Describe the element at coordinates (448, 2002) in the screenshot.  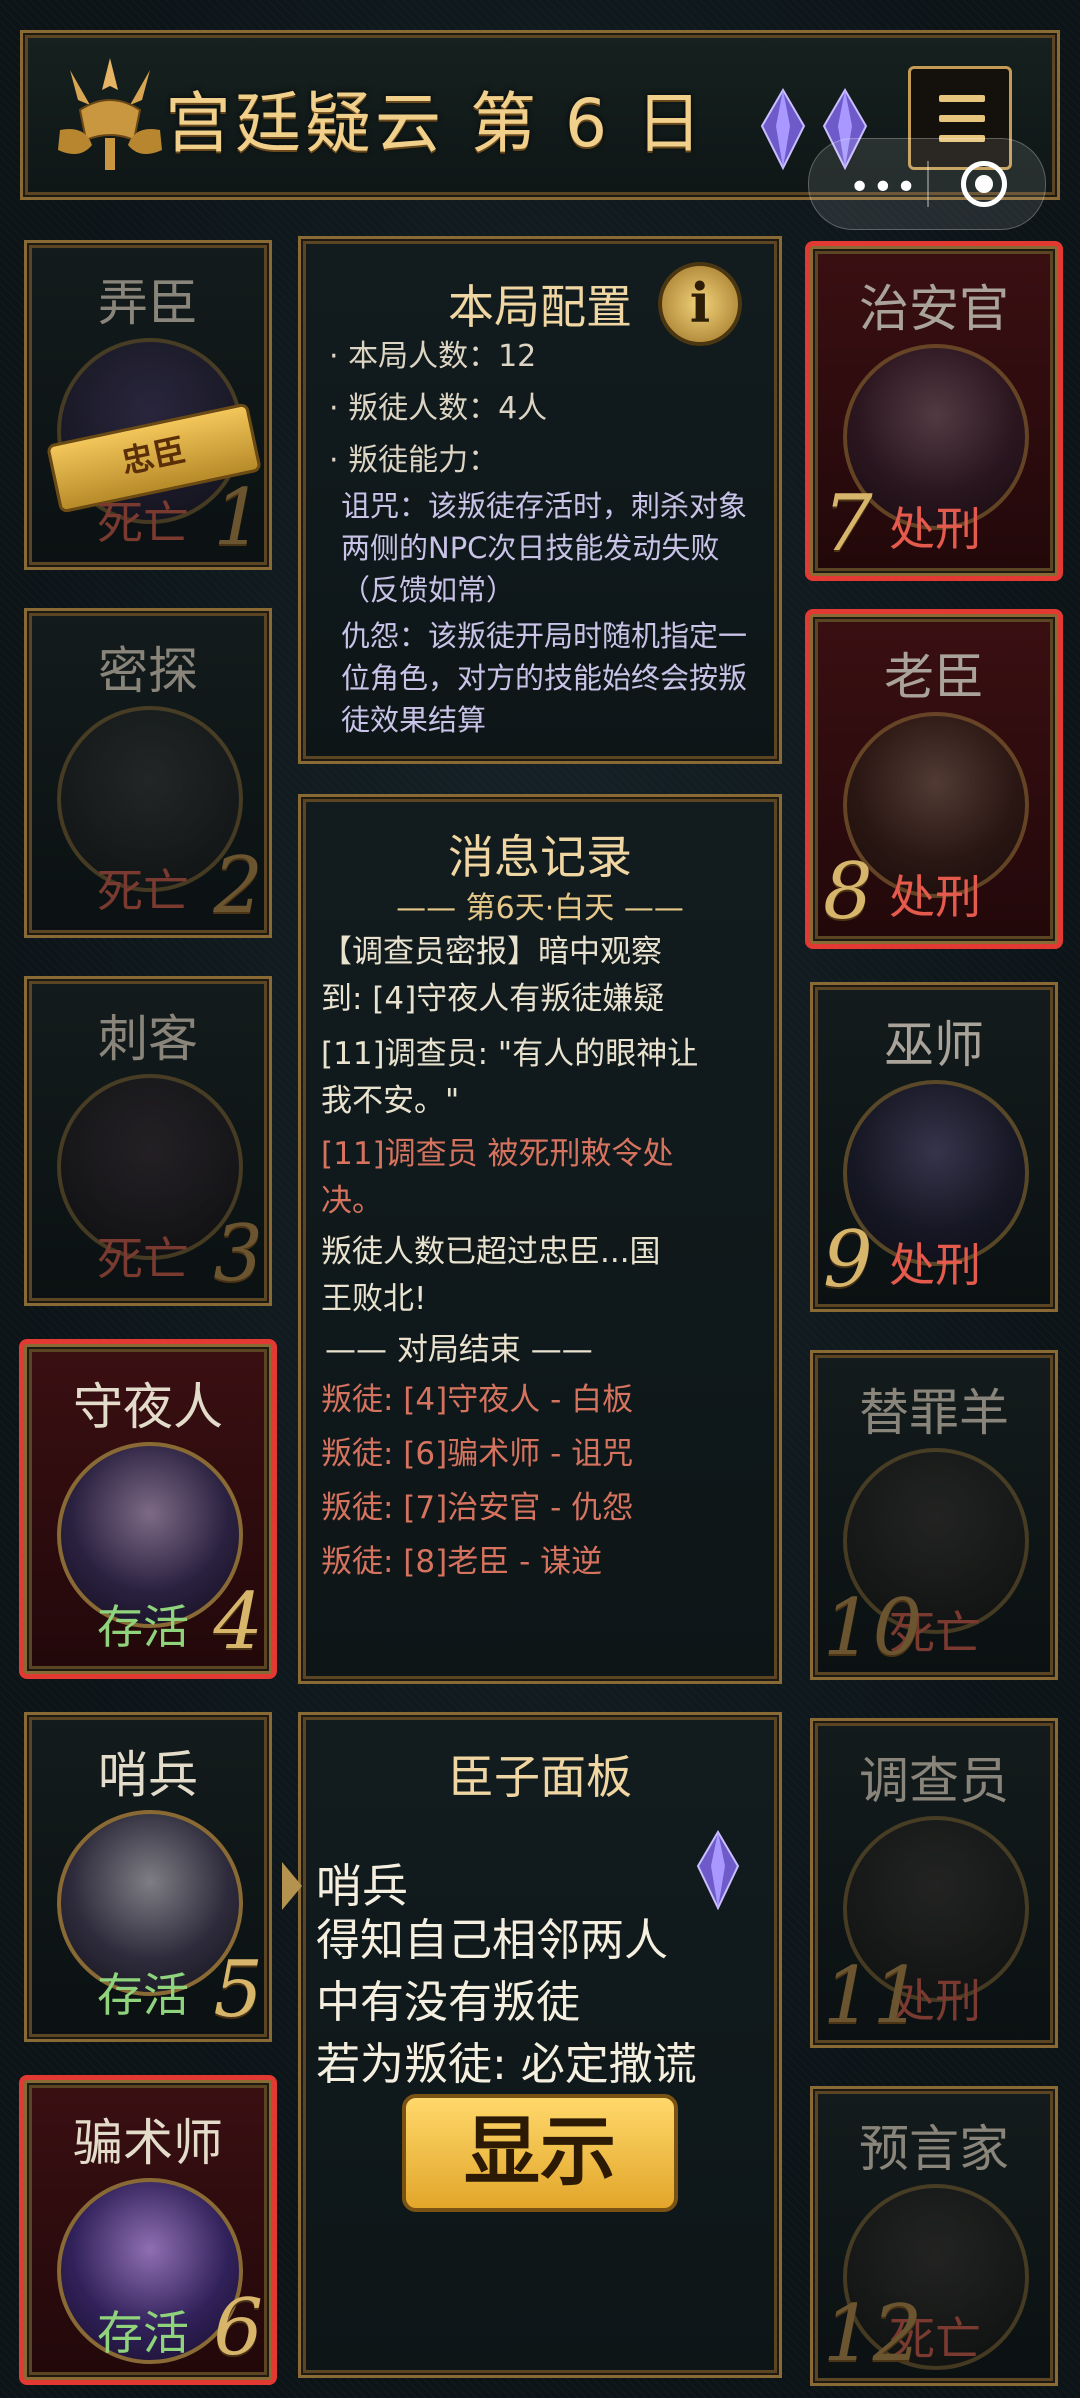
I see `minister-desc-line: 中有没有叛徒` at that location.